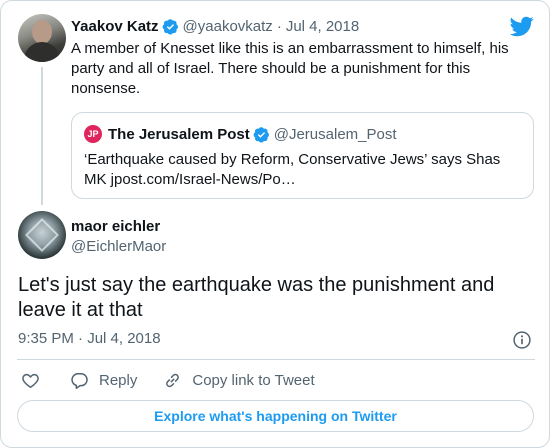 Image resolution: width=550 pixels, height=448 pixels. Describe the element at coordinates (115, 26) in the screenshot. I see `parent-author-name: Yaakov Katz` at that location.